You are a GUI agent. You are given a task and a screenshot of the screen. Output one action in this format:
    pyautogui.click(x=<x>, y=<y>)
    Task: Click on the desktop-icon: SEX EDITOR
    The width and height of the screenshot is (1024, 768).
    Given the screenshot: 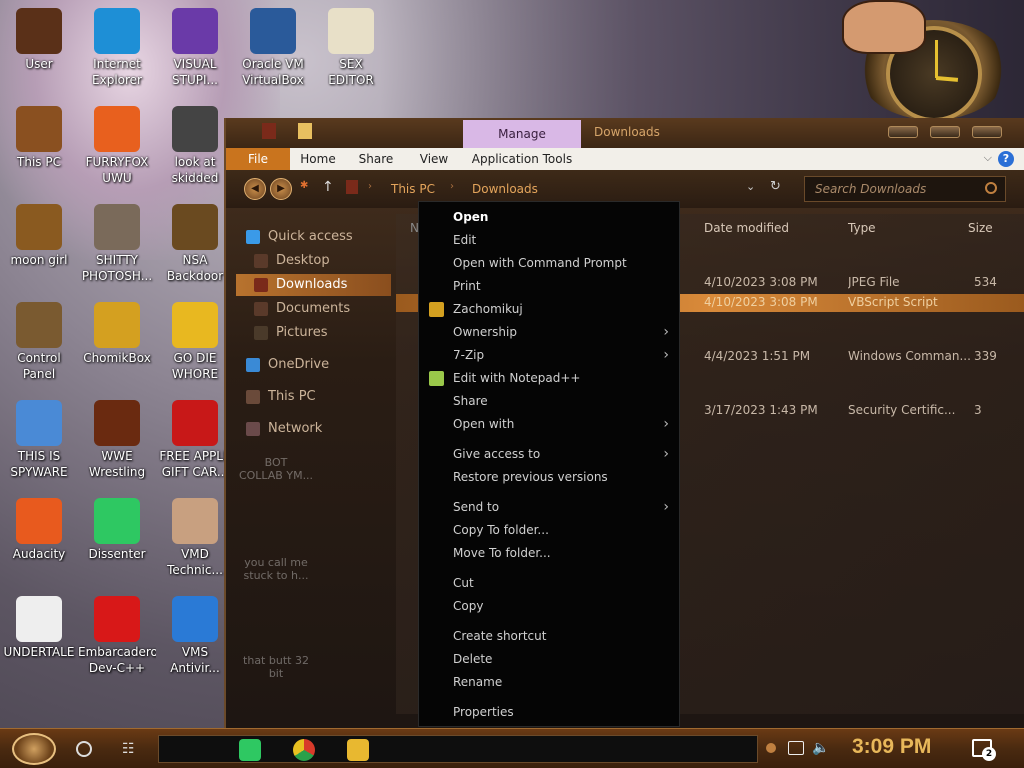 What is the action you would take?
    pyautogui.click(x=351, y=48)
    